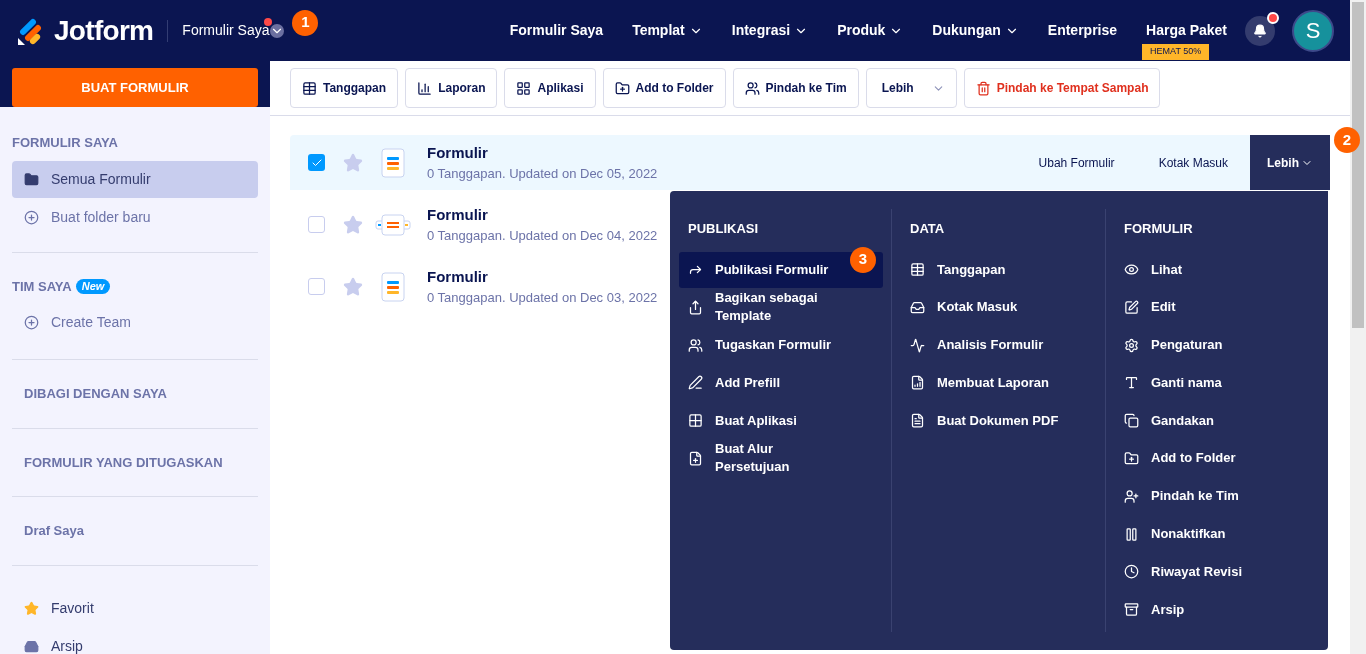 This screenshot has width=1366, height=654. Describe the element at coordinates (723, 229) in the screenshot. I see `menu-heading: PUBLIKASI` at that location.